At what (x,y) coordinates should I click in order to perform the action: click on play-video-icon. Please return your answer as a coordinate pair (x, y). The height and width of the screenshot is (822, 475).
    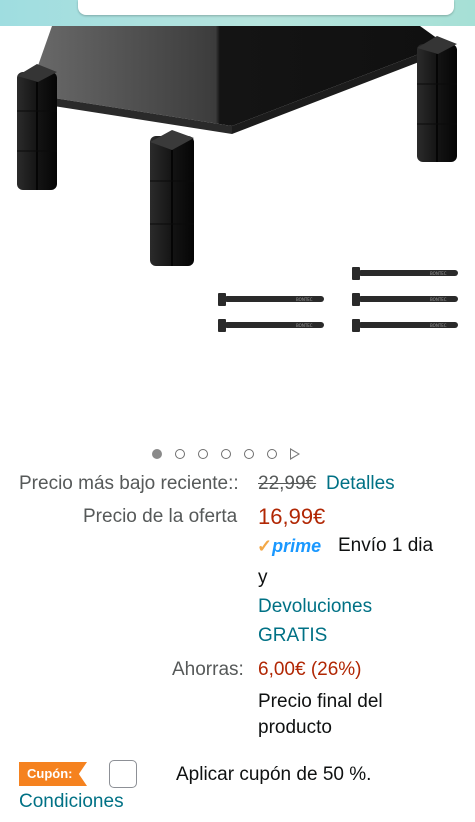
    Looking at the image, I should click on (295, 454).